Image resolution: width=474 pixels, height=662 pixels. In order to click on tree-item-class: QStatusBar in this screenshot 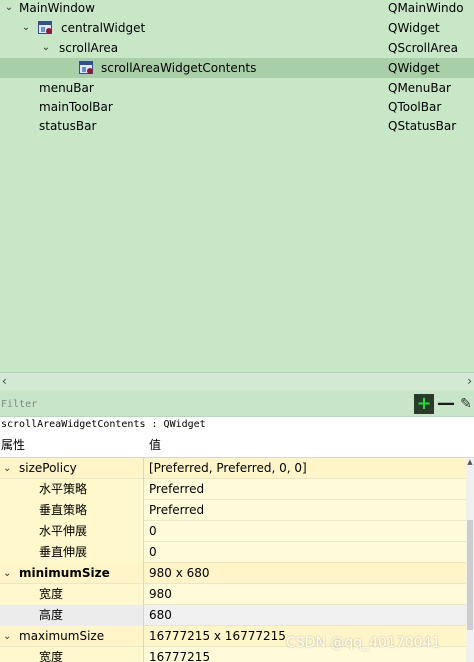, I will do `click(422, 126)`.